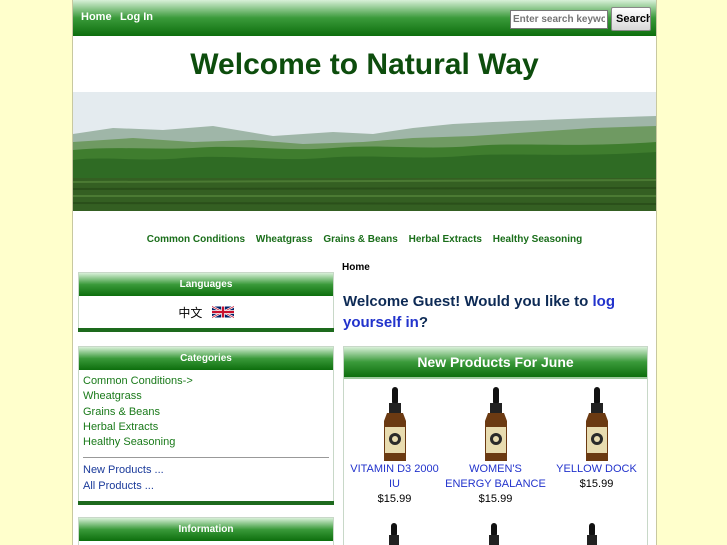  What do you see at coordinates (537, 239) in the screenshot?
I see `catnav-healthy-seasoning: Healthy Seasoning` at bounding box center [537, 239].